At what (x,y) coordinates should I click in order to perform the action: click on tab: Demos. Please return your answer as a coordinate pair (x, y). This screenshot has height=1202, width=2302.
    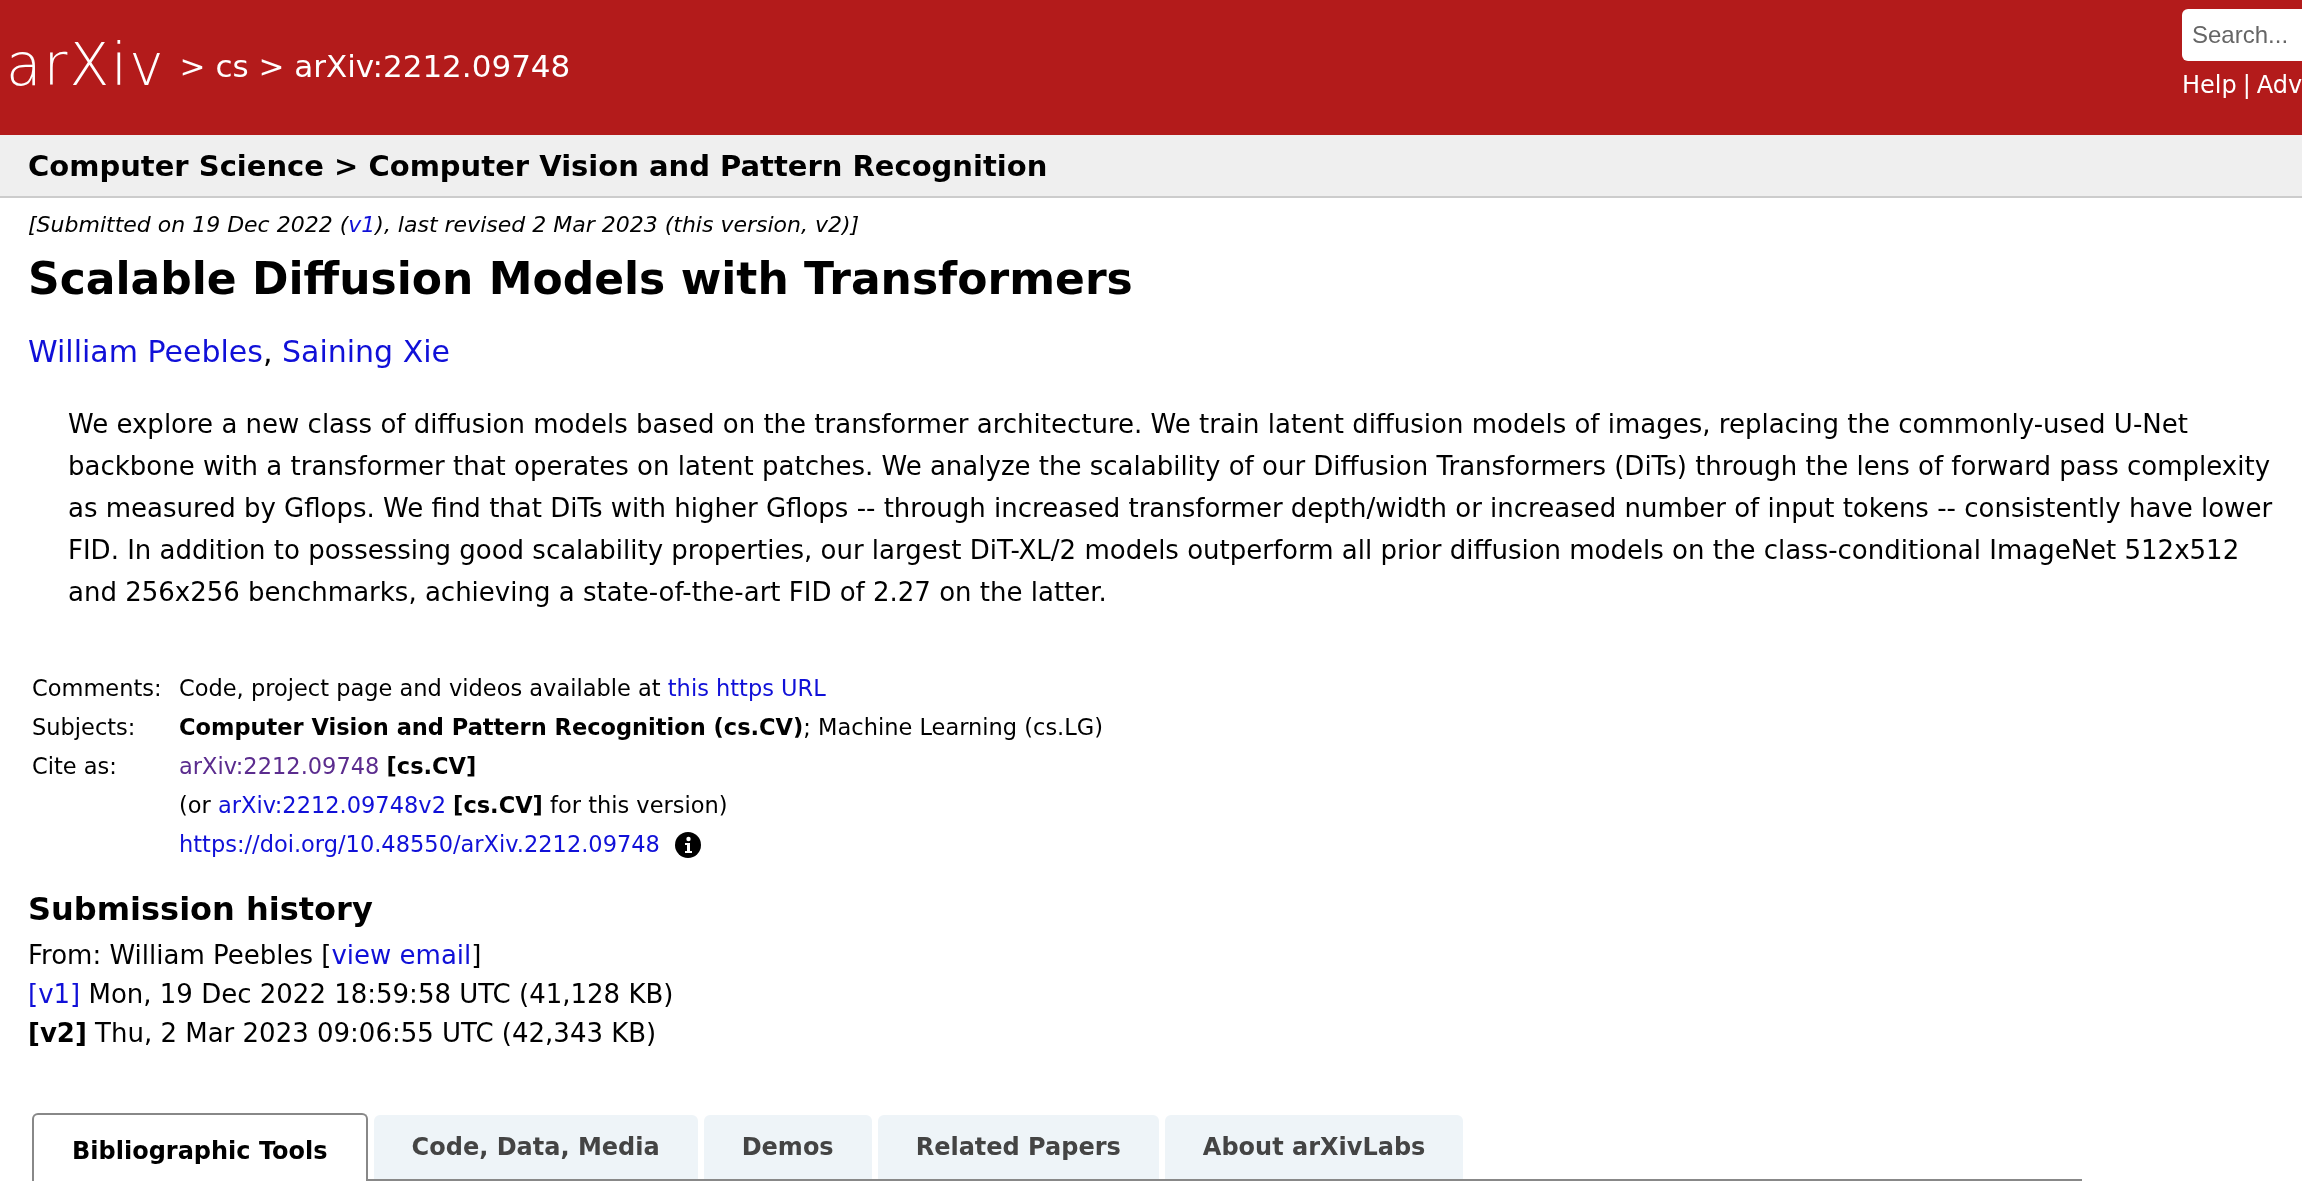
    Looking at the image, I should click on (787, 1147).